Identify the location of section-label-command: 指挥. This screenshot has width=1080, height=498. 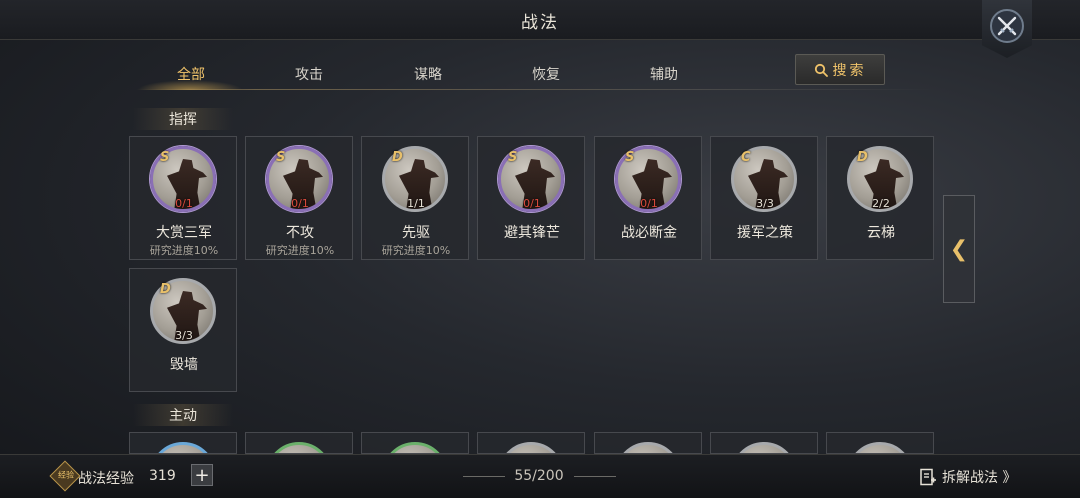
(183, 119).